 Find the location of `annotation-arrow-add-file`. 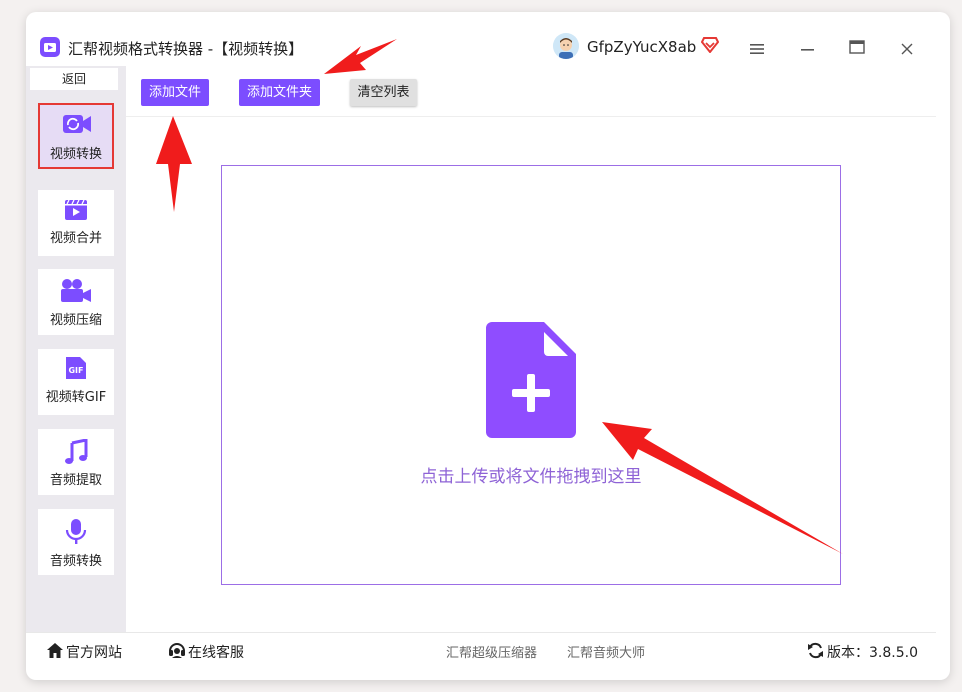

annotation-arrow-add-file is located at coordinates (174, 164).